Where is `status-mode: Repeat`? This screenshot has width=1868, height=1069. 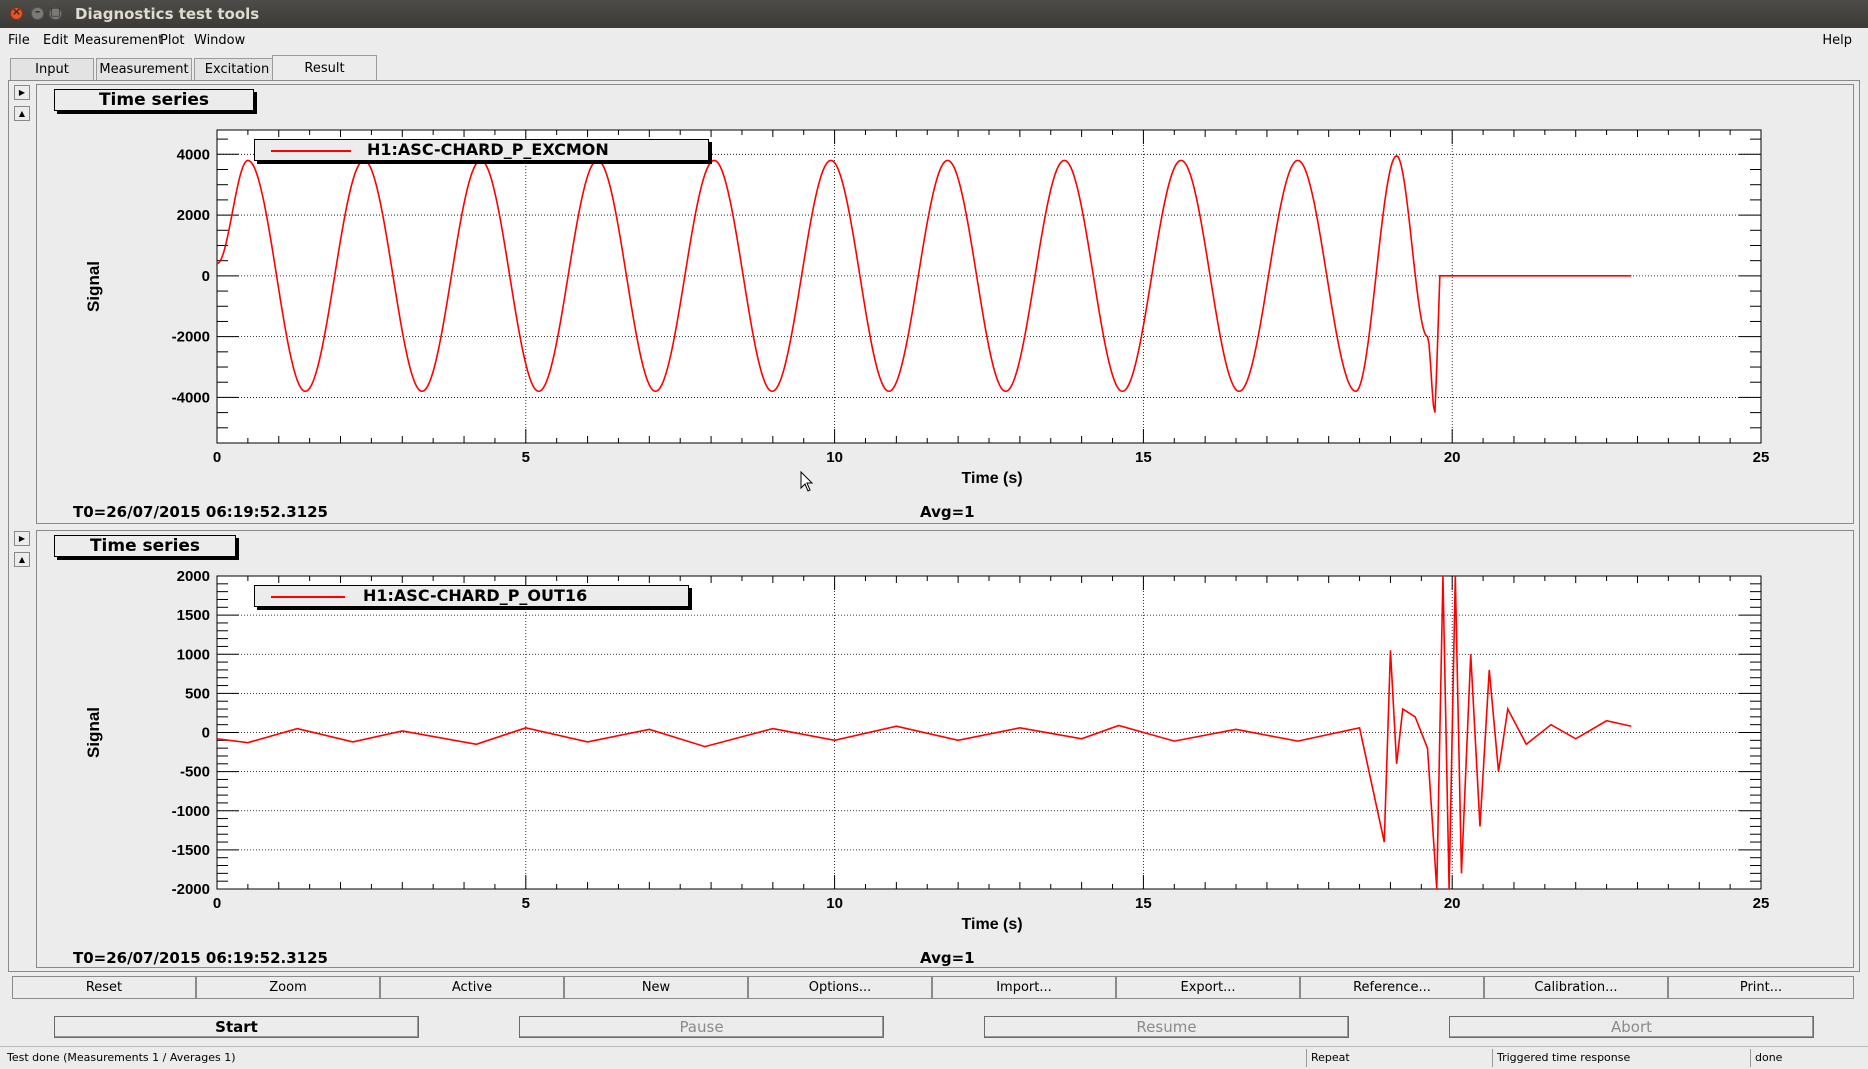
status-mode: Repeat is located at coordinates (1399, 1058).